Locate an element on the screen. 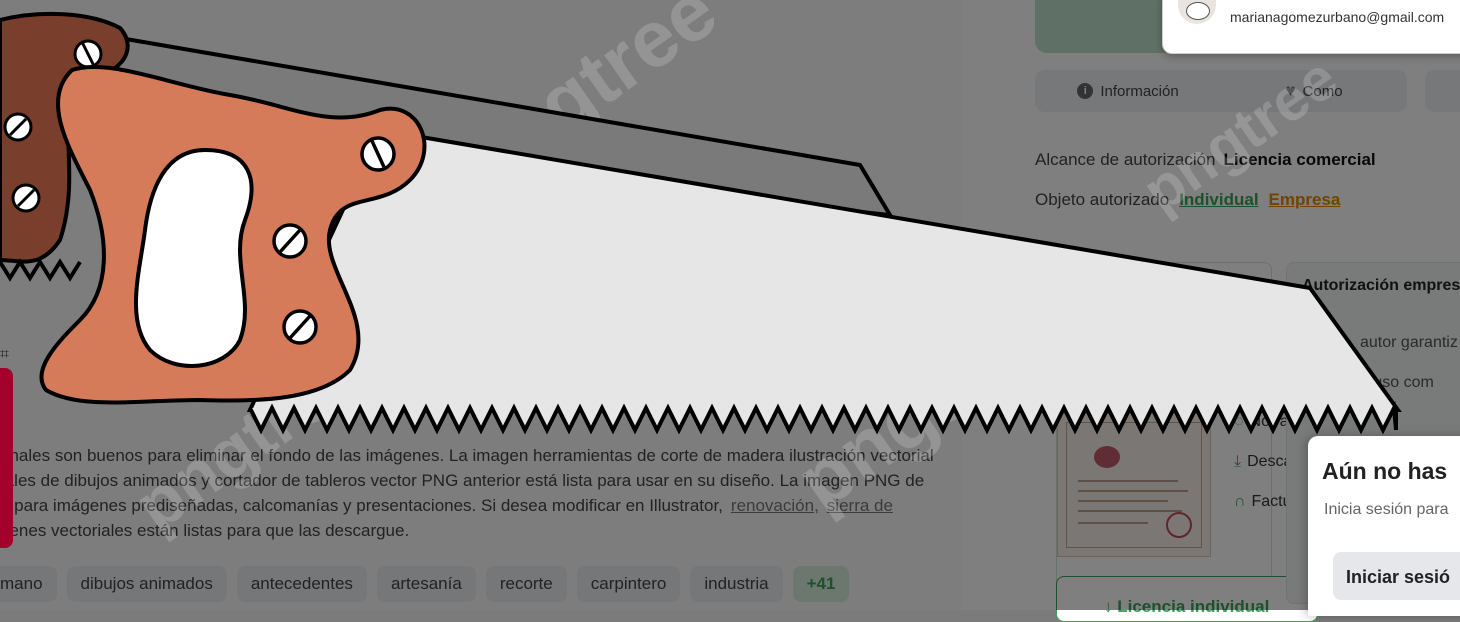 This screenshot has height=622, width=1460. account-email: marianagomezurbano@gmail.com is located at coordinates (1337, 17).